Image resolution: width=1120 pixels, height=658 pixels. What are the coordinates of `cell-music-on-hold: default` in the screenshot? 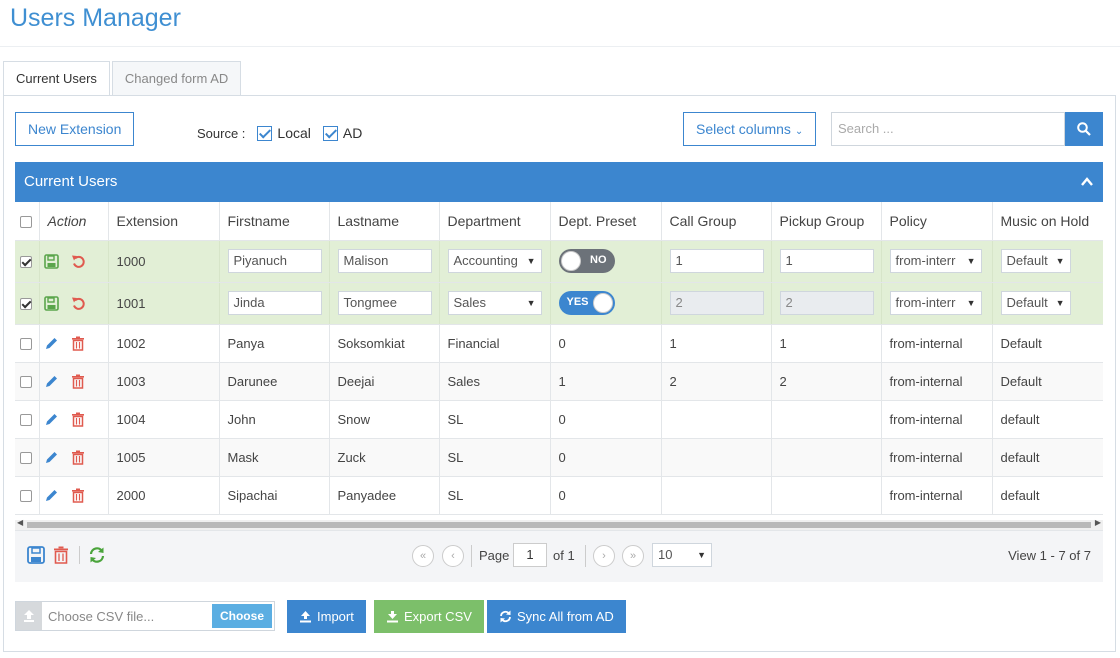 It's located at (1047, 419).